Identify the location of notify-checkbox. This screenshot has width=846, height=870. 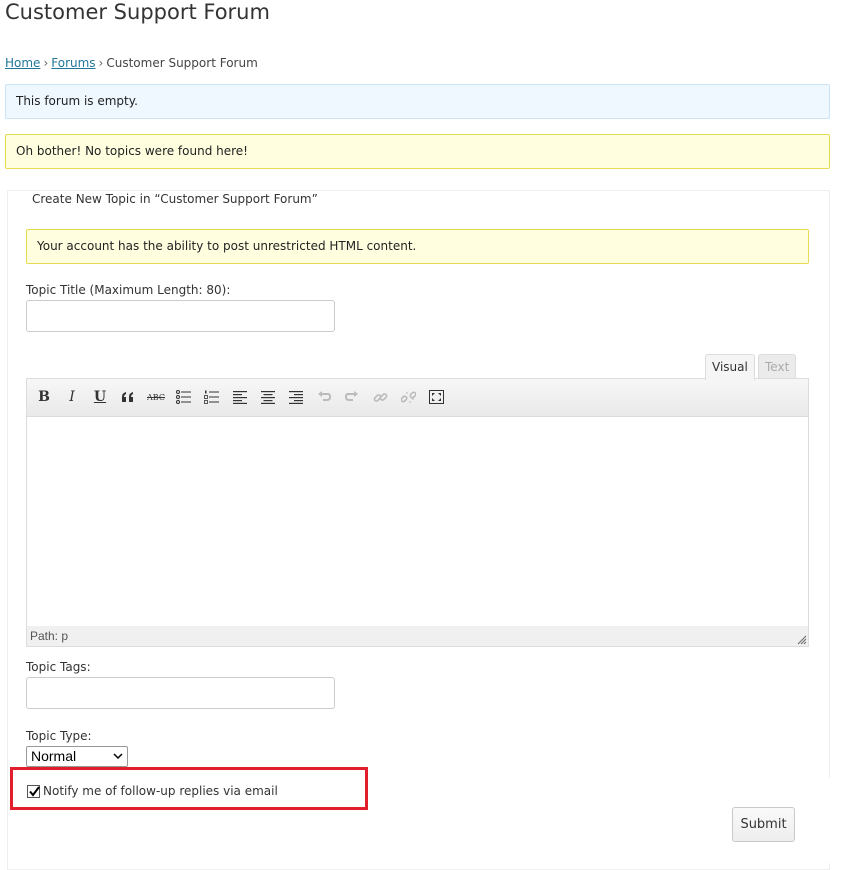
(33, 791).